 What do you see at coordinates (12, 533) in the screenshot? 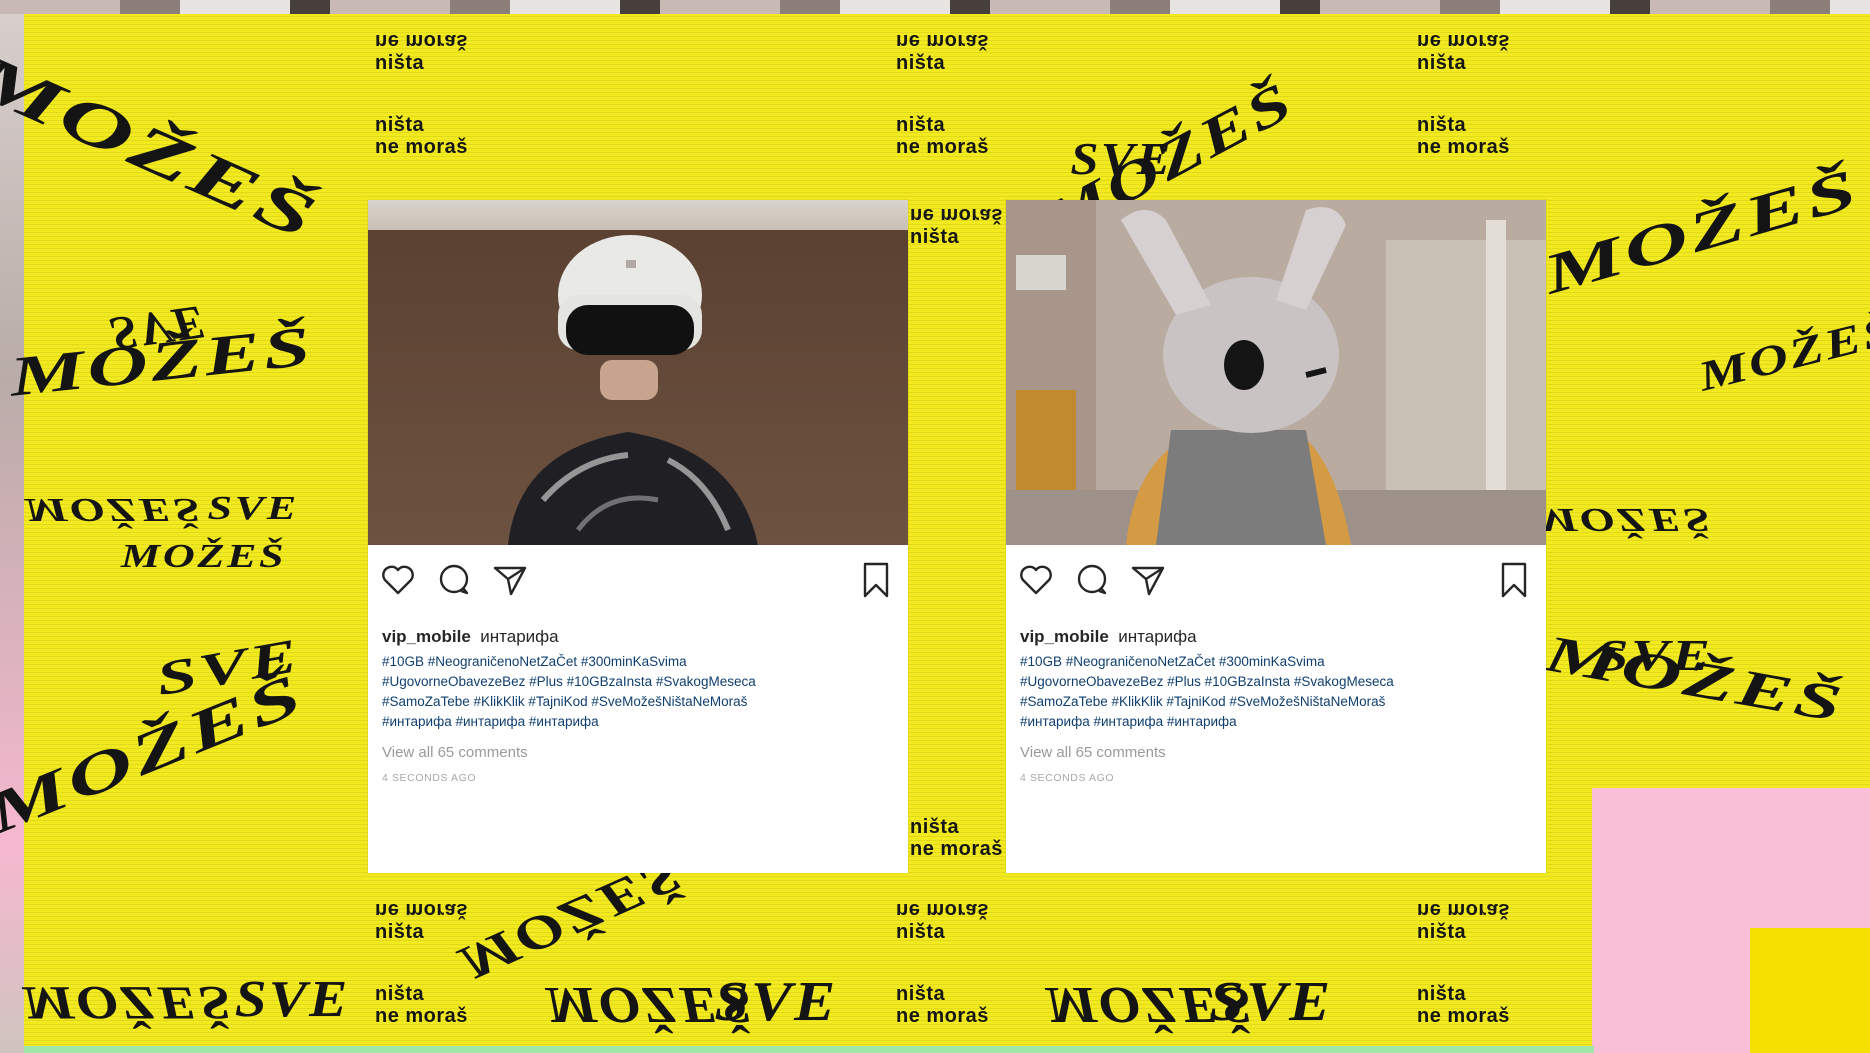
I see `left-edge-strip` at bounding box center [12, 533].